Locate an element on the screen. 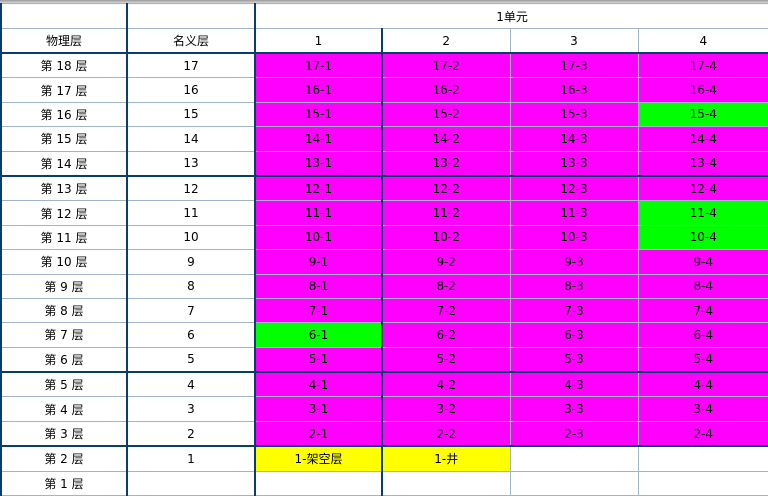 The height and width of the screenshot is (496, 768). floor-row: 第 10 层 9 9-1 9-2 9-3 9-4 is located at coordinates (384, 262).